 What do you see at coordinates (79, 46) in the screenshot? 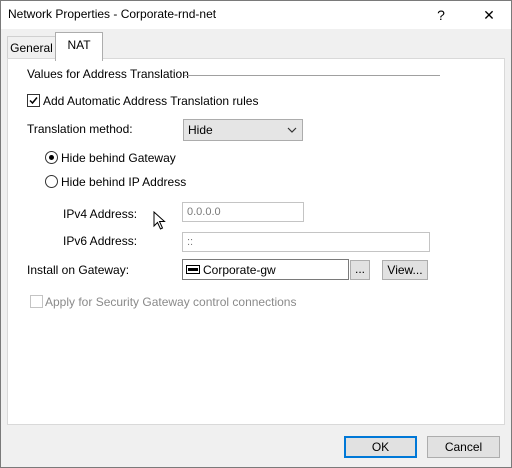
I see `tab-nat: NAT` at bounding box center [79, 46].